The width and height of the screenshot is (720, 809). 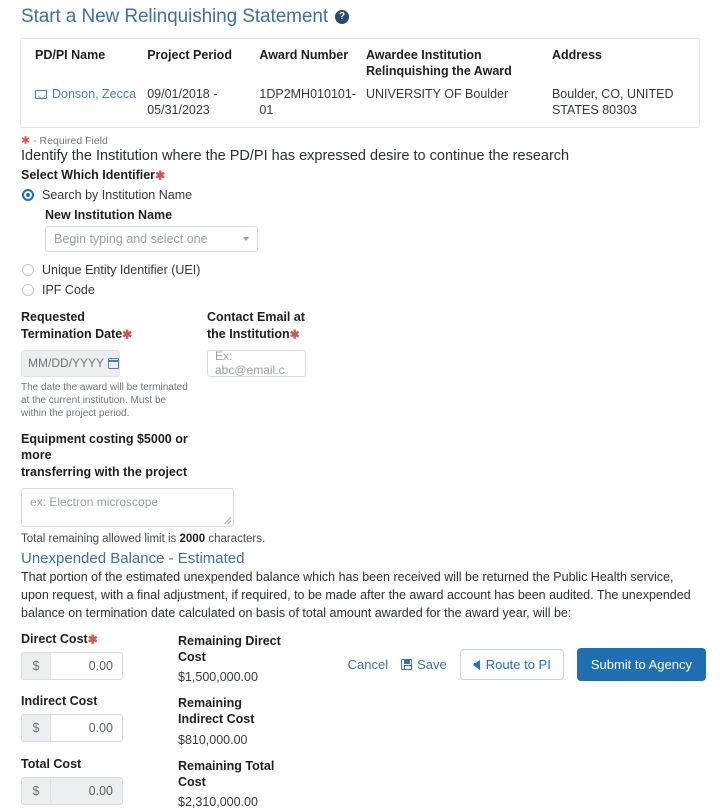 What do you see at coordinates (72, 728) in the screenshot?
I see `indirect-cost-input: $ 0.00` at bounding box center [72, 728].